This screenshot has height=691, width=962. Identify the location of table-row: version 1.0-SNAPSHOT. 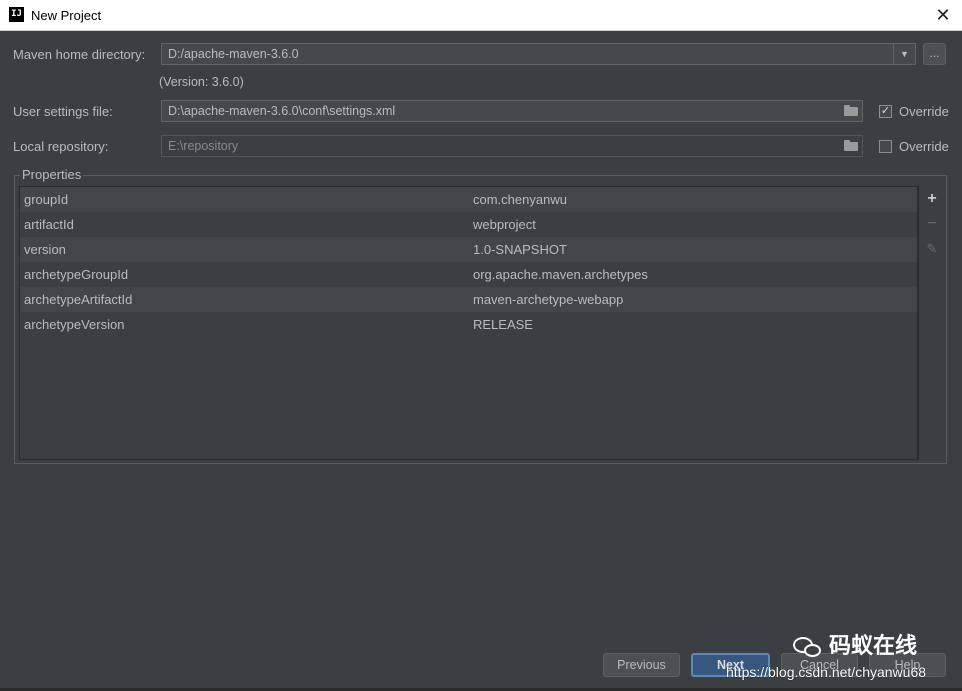
(468, 249).